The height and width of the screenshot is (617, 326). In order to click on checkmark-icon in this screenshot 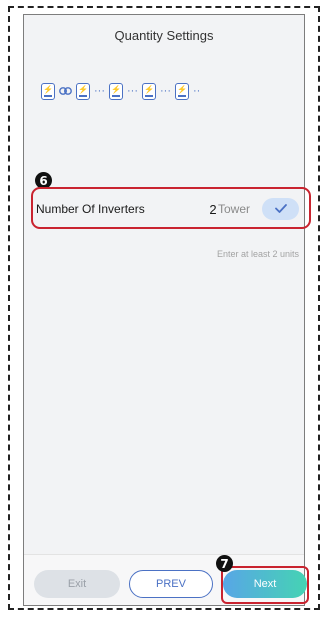, I will do `click(280, 209)`.